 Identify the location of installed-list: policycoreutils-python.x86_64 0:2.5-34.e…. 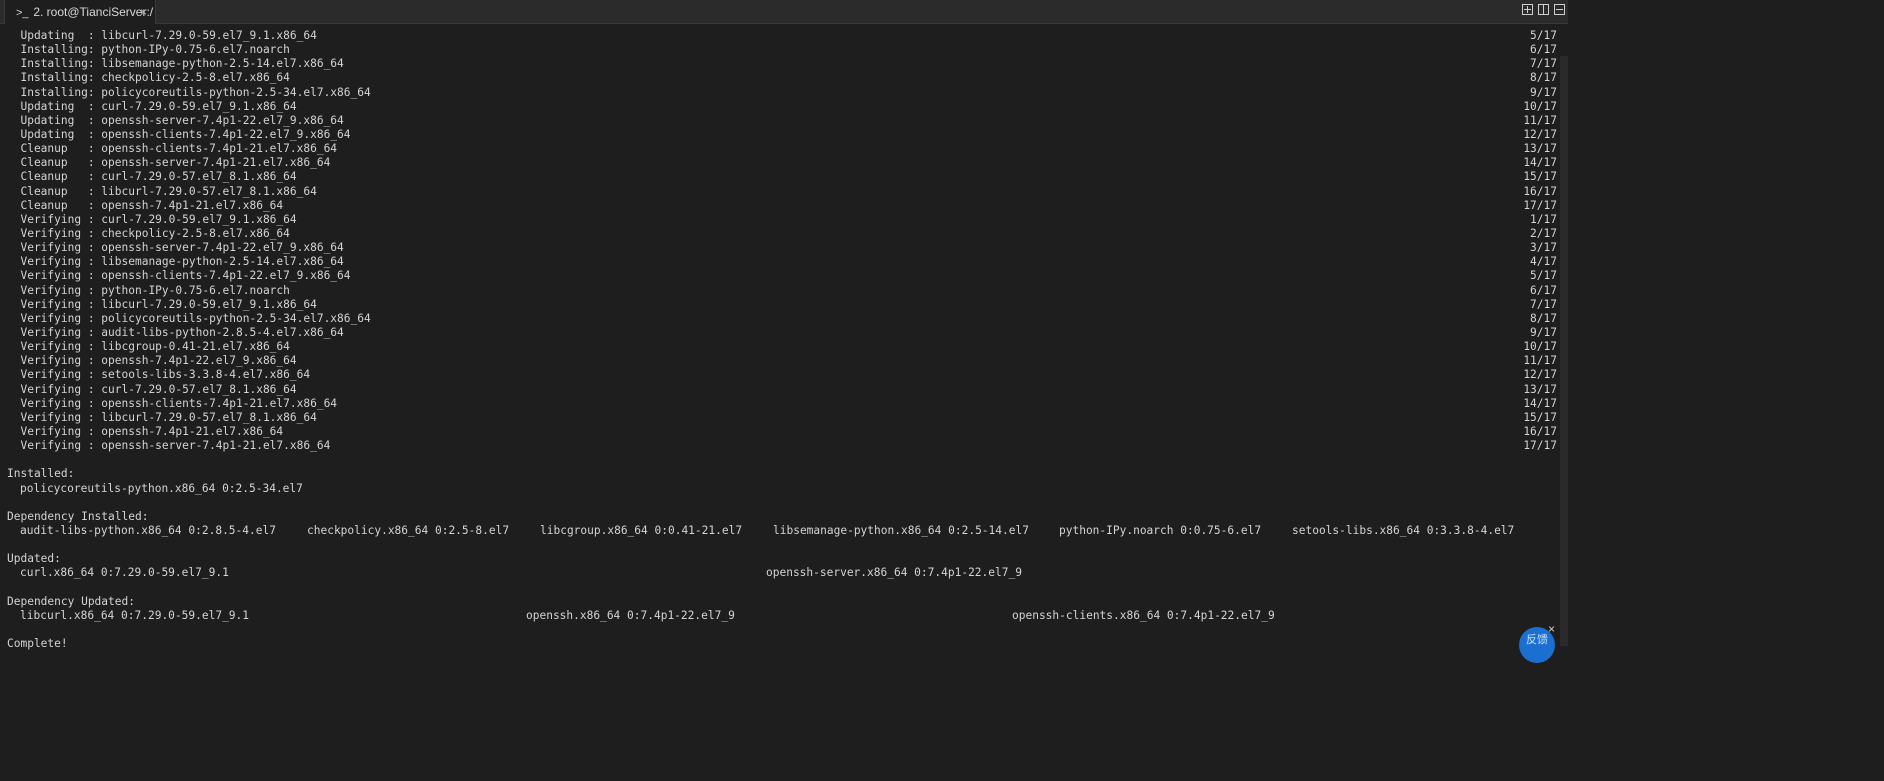
(782, 489).